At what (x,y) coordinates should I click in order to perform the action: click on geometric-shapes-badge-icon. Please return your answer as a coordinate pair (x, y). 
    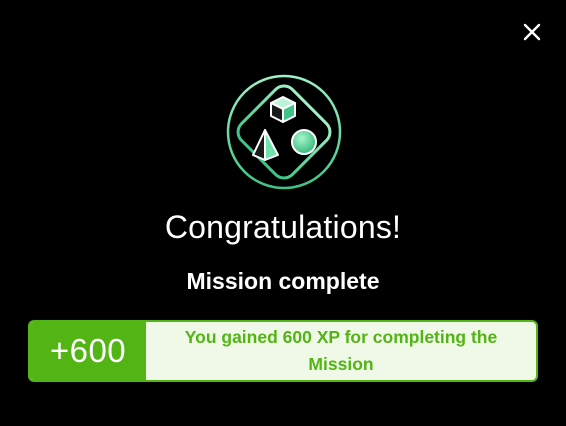
    Looking at the image, I should click on (284, 132).